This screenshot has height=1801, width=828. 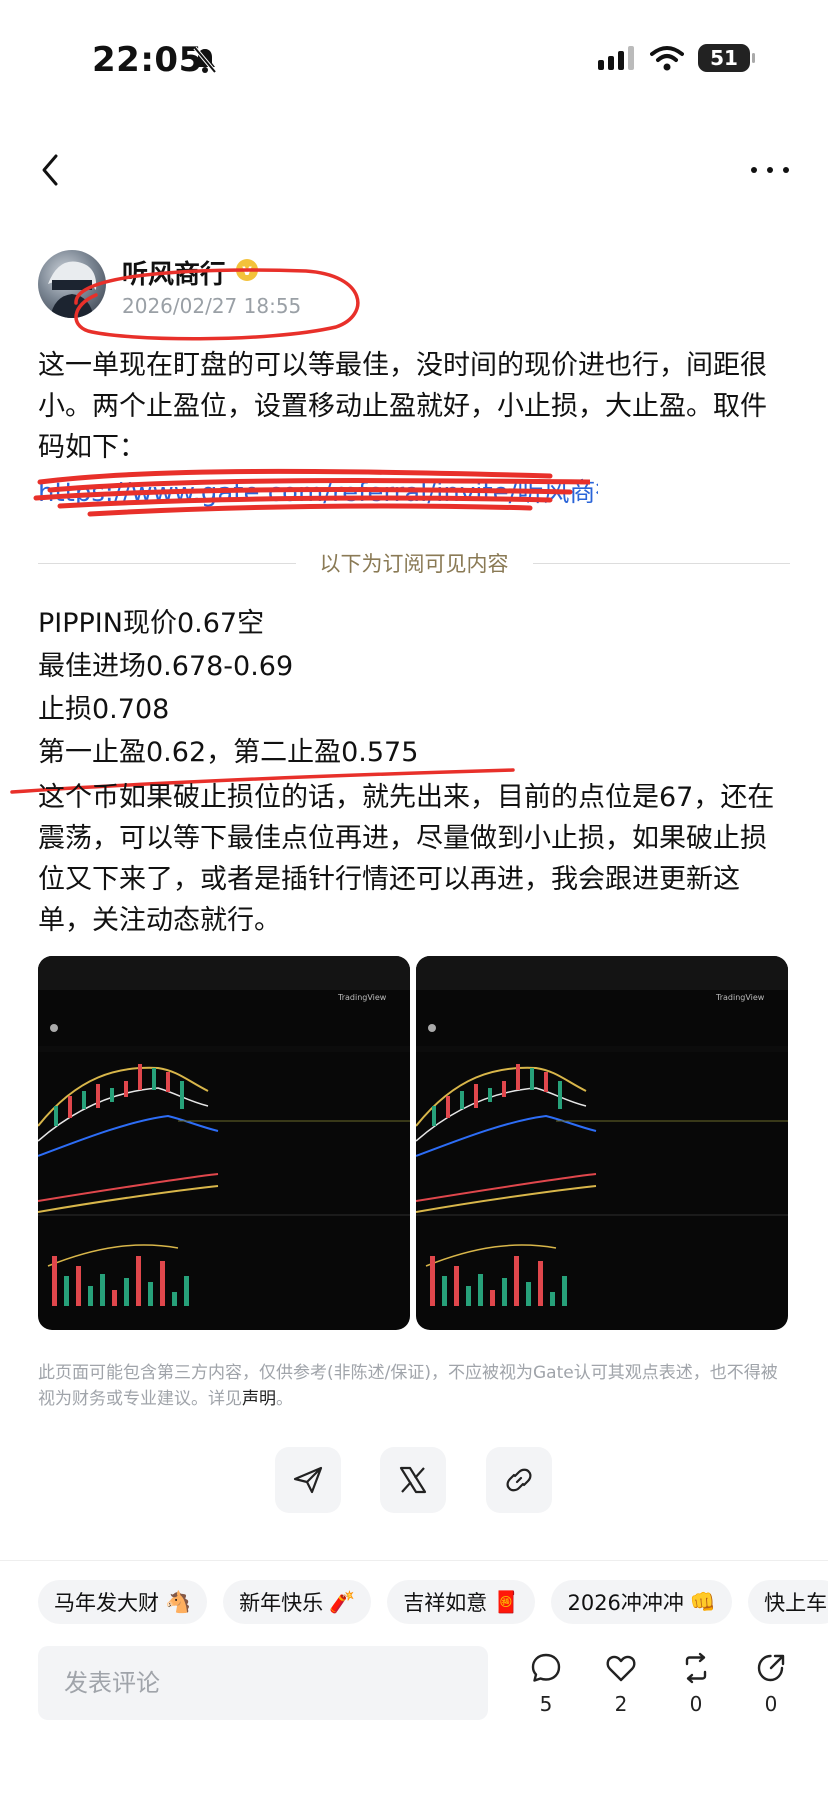 I want to click on tag-chip: 新年快乐 🧨, so click(x=297, y=1602).